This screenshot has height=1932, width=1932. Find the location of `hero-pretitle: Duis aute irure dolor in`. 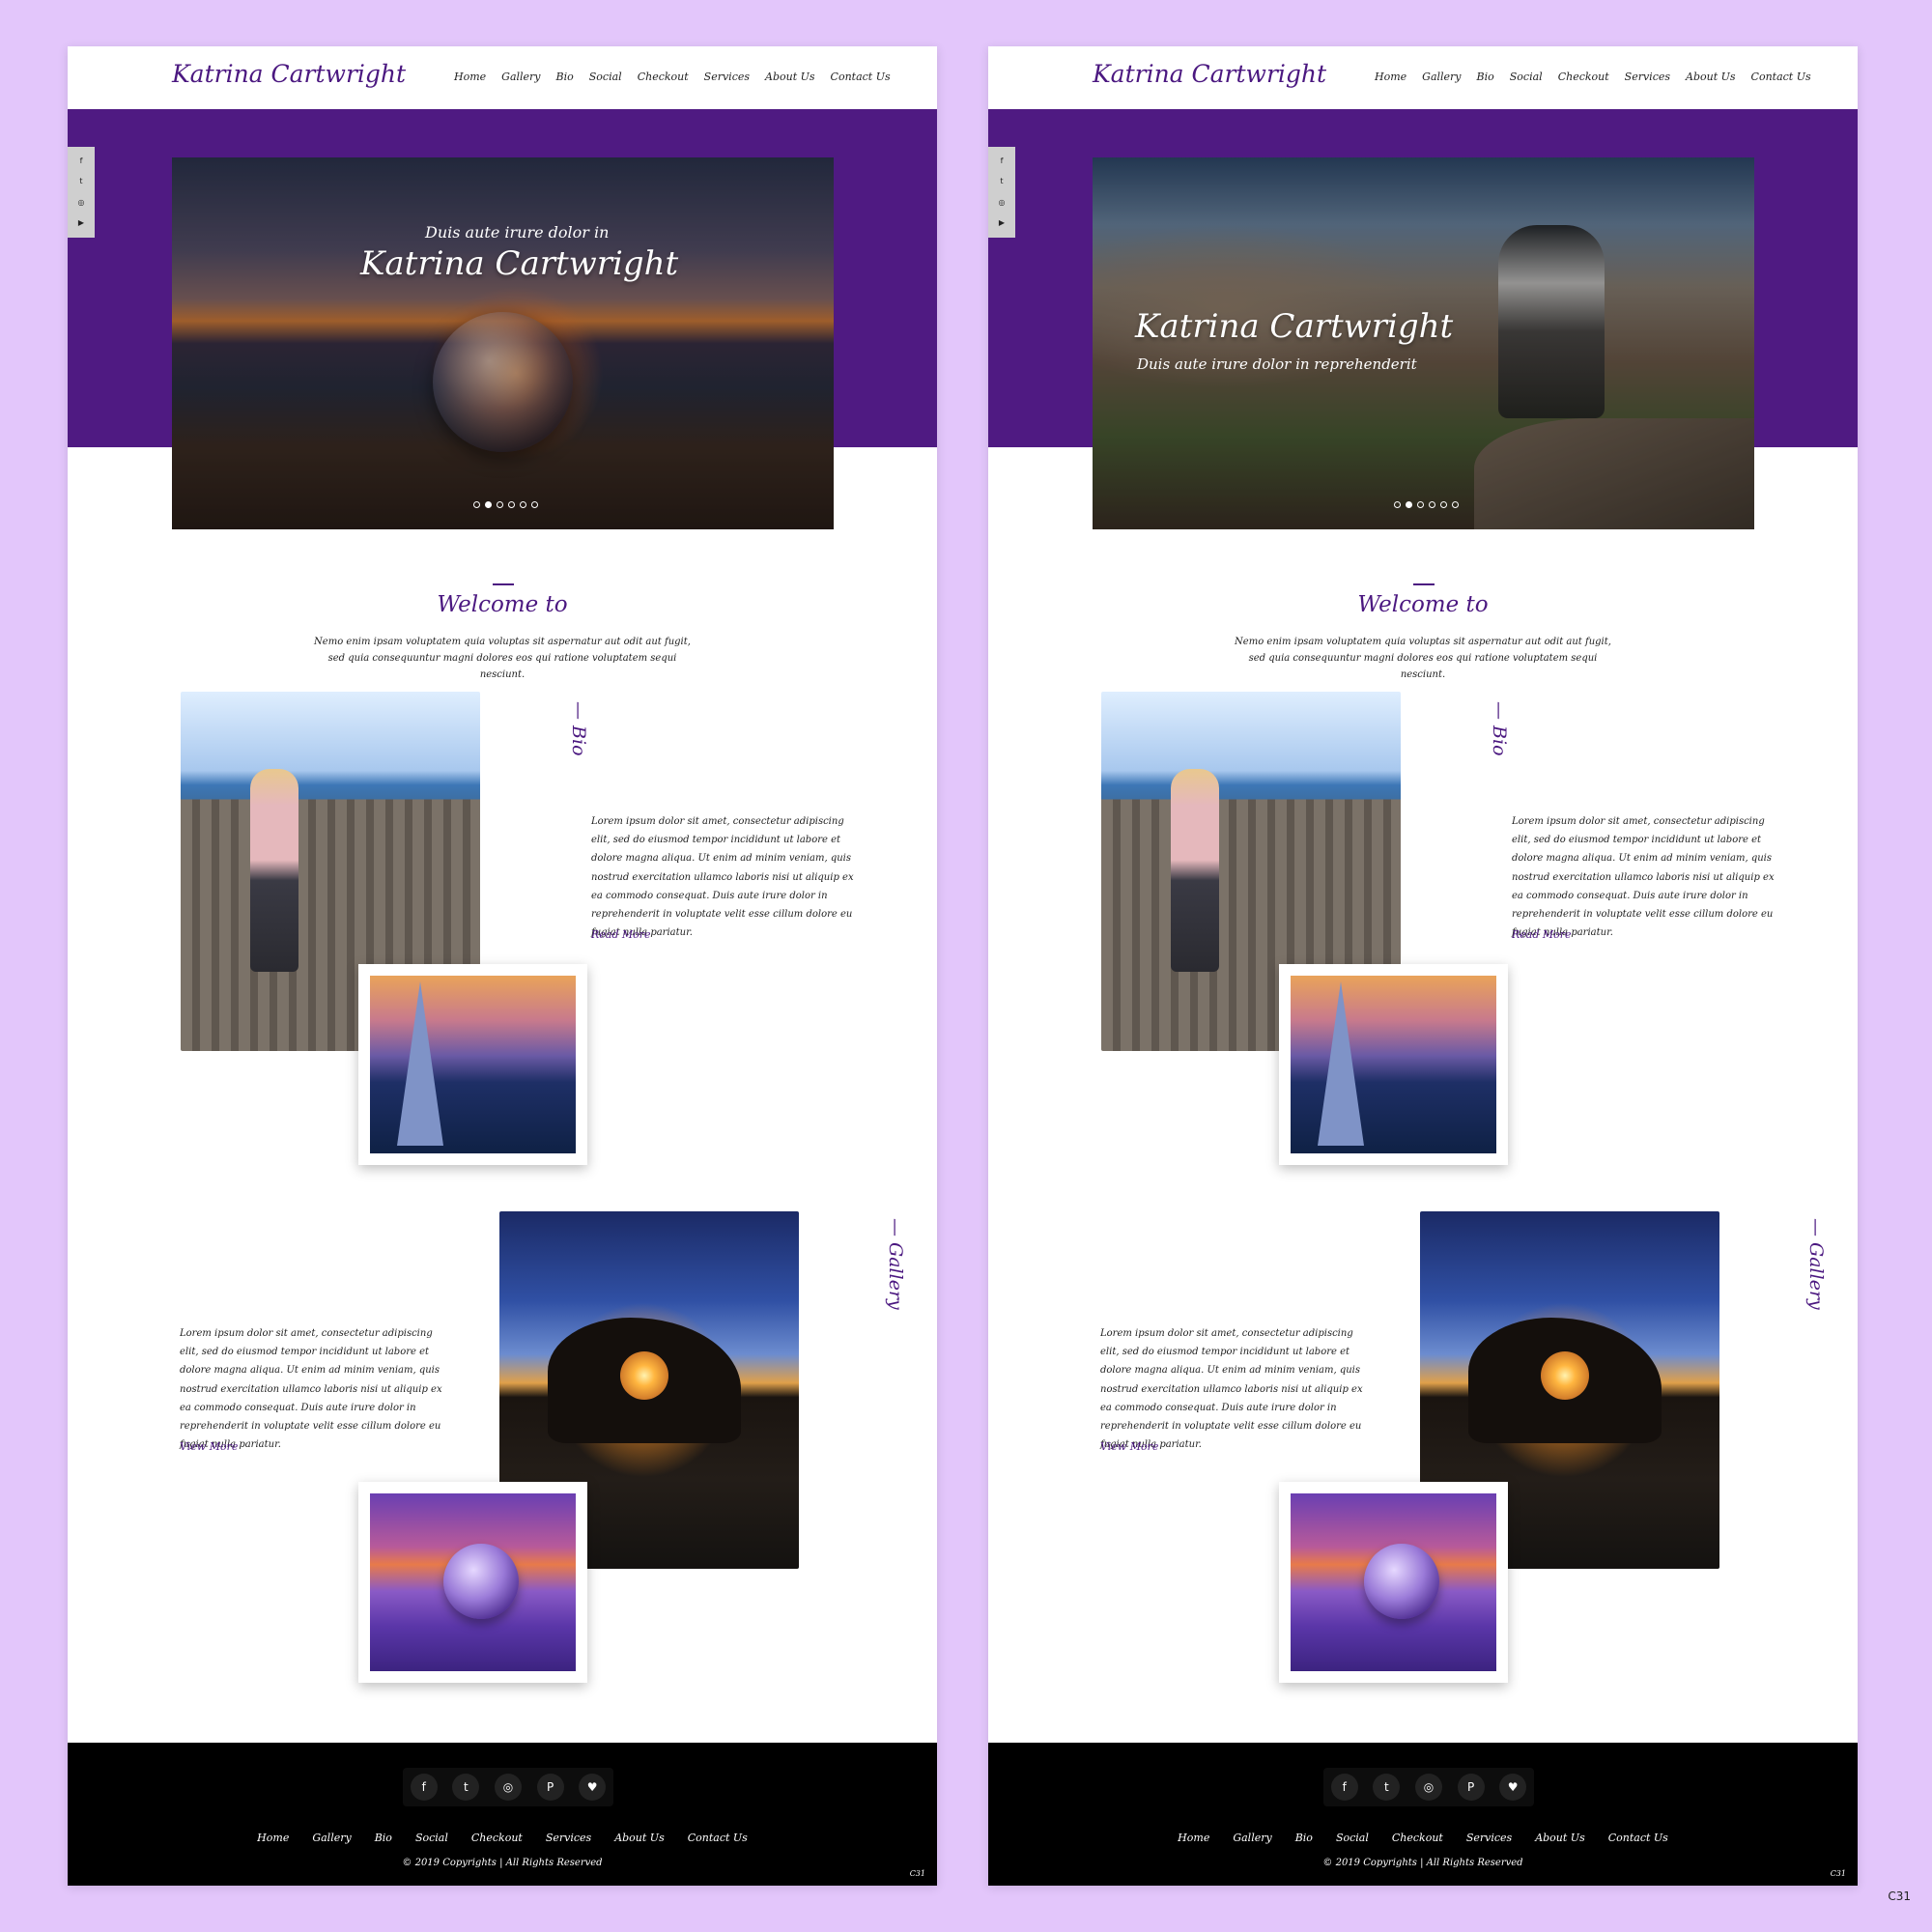

hero-pretitle: Duis aute irure dolor in is located at coordinates (517, 232).